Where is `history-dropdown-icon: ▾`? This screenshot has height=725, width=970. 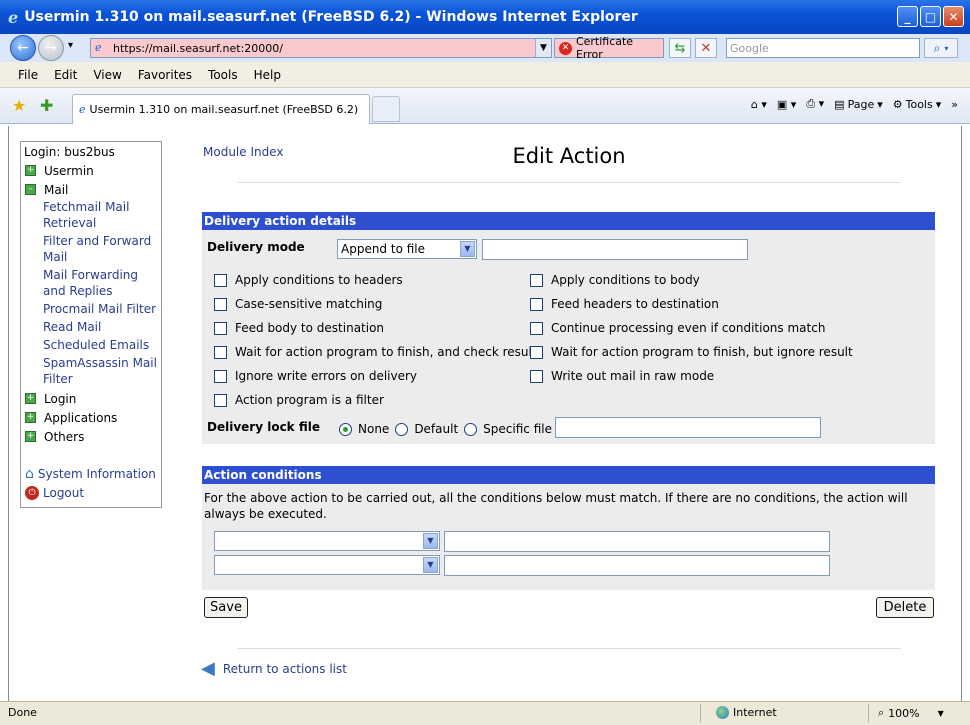 history-dropdown-icon: ▾ is located at coordinates (70, 45).